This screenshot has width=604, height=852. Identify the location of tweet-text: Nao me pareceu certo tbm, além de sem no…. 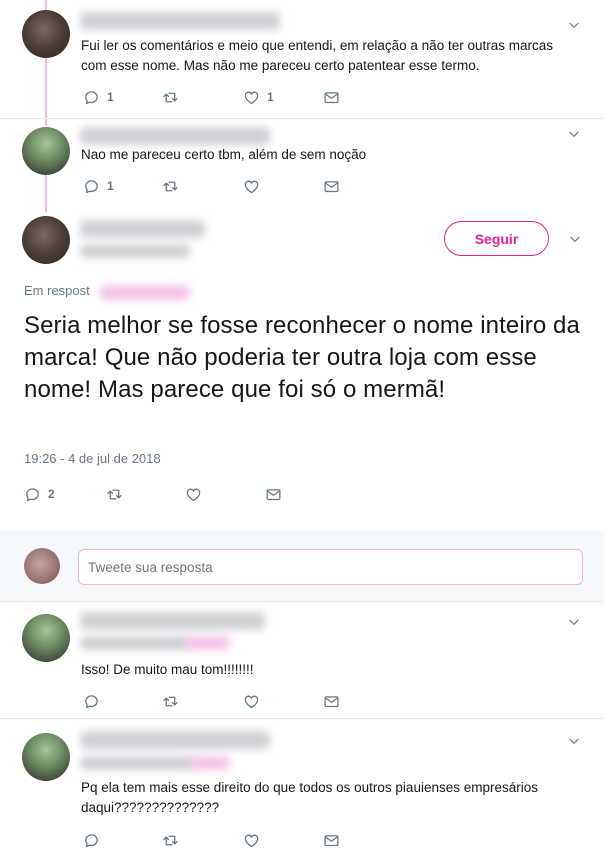
(224, 154).